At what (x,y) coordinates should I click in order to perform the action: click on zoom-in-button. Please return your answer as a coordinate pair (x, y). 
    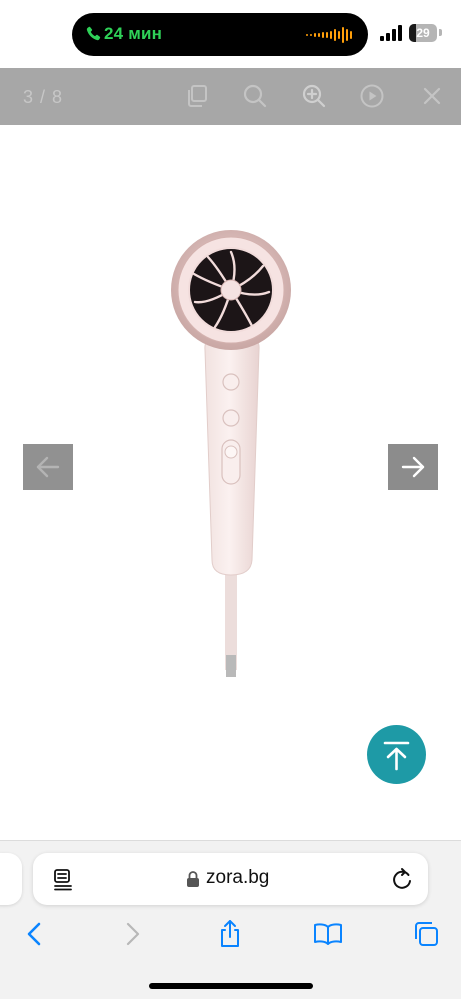
    Looking at the image, I should click on (314, 96).